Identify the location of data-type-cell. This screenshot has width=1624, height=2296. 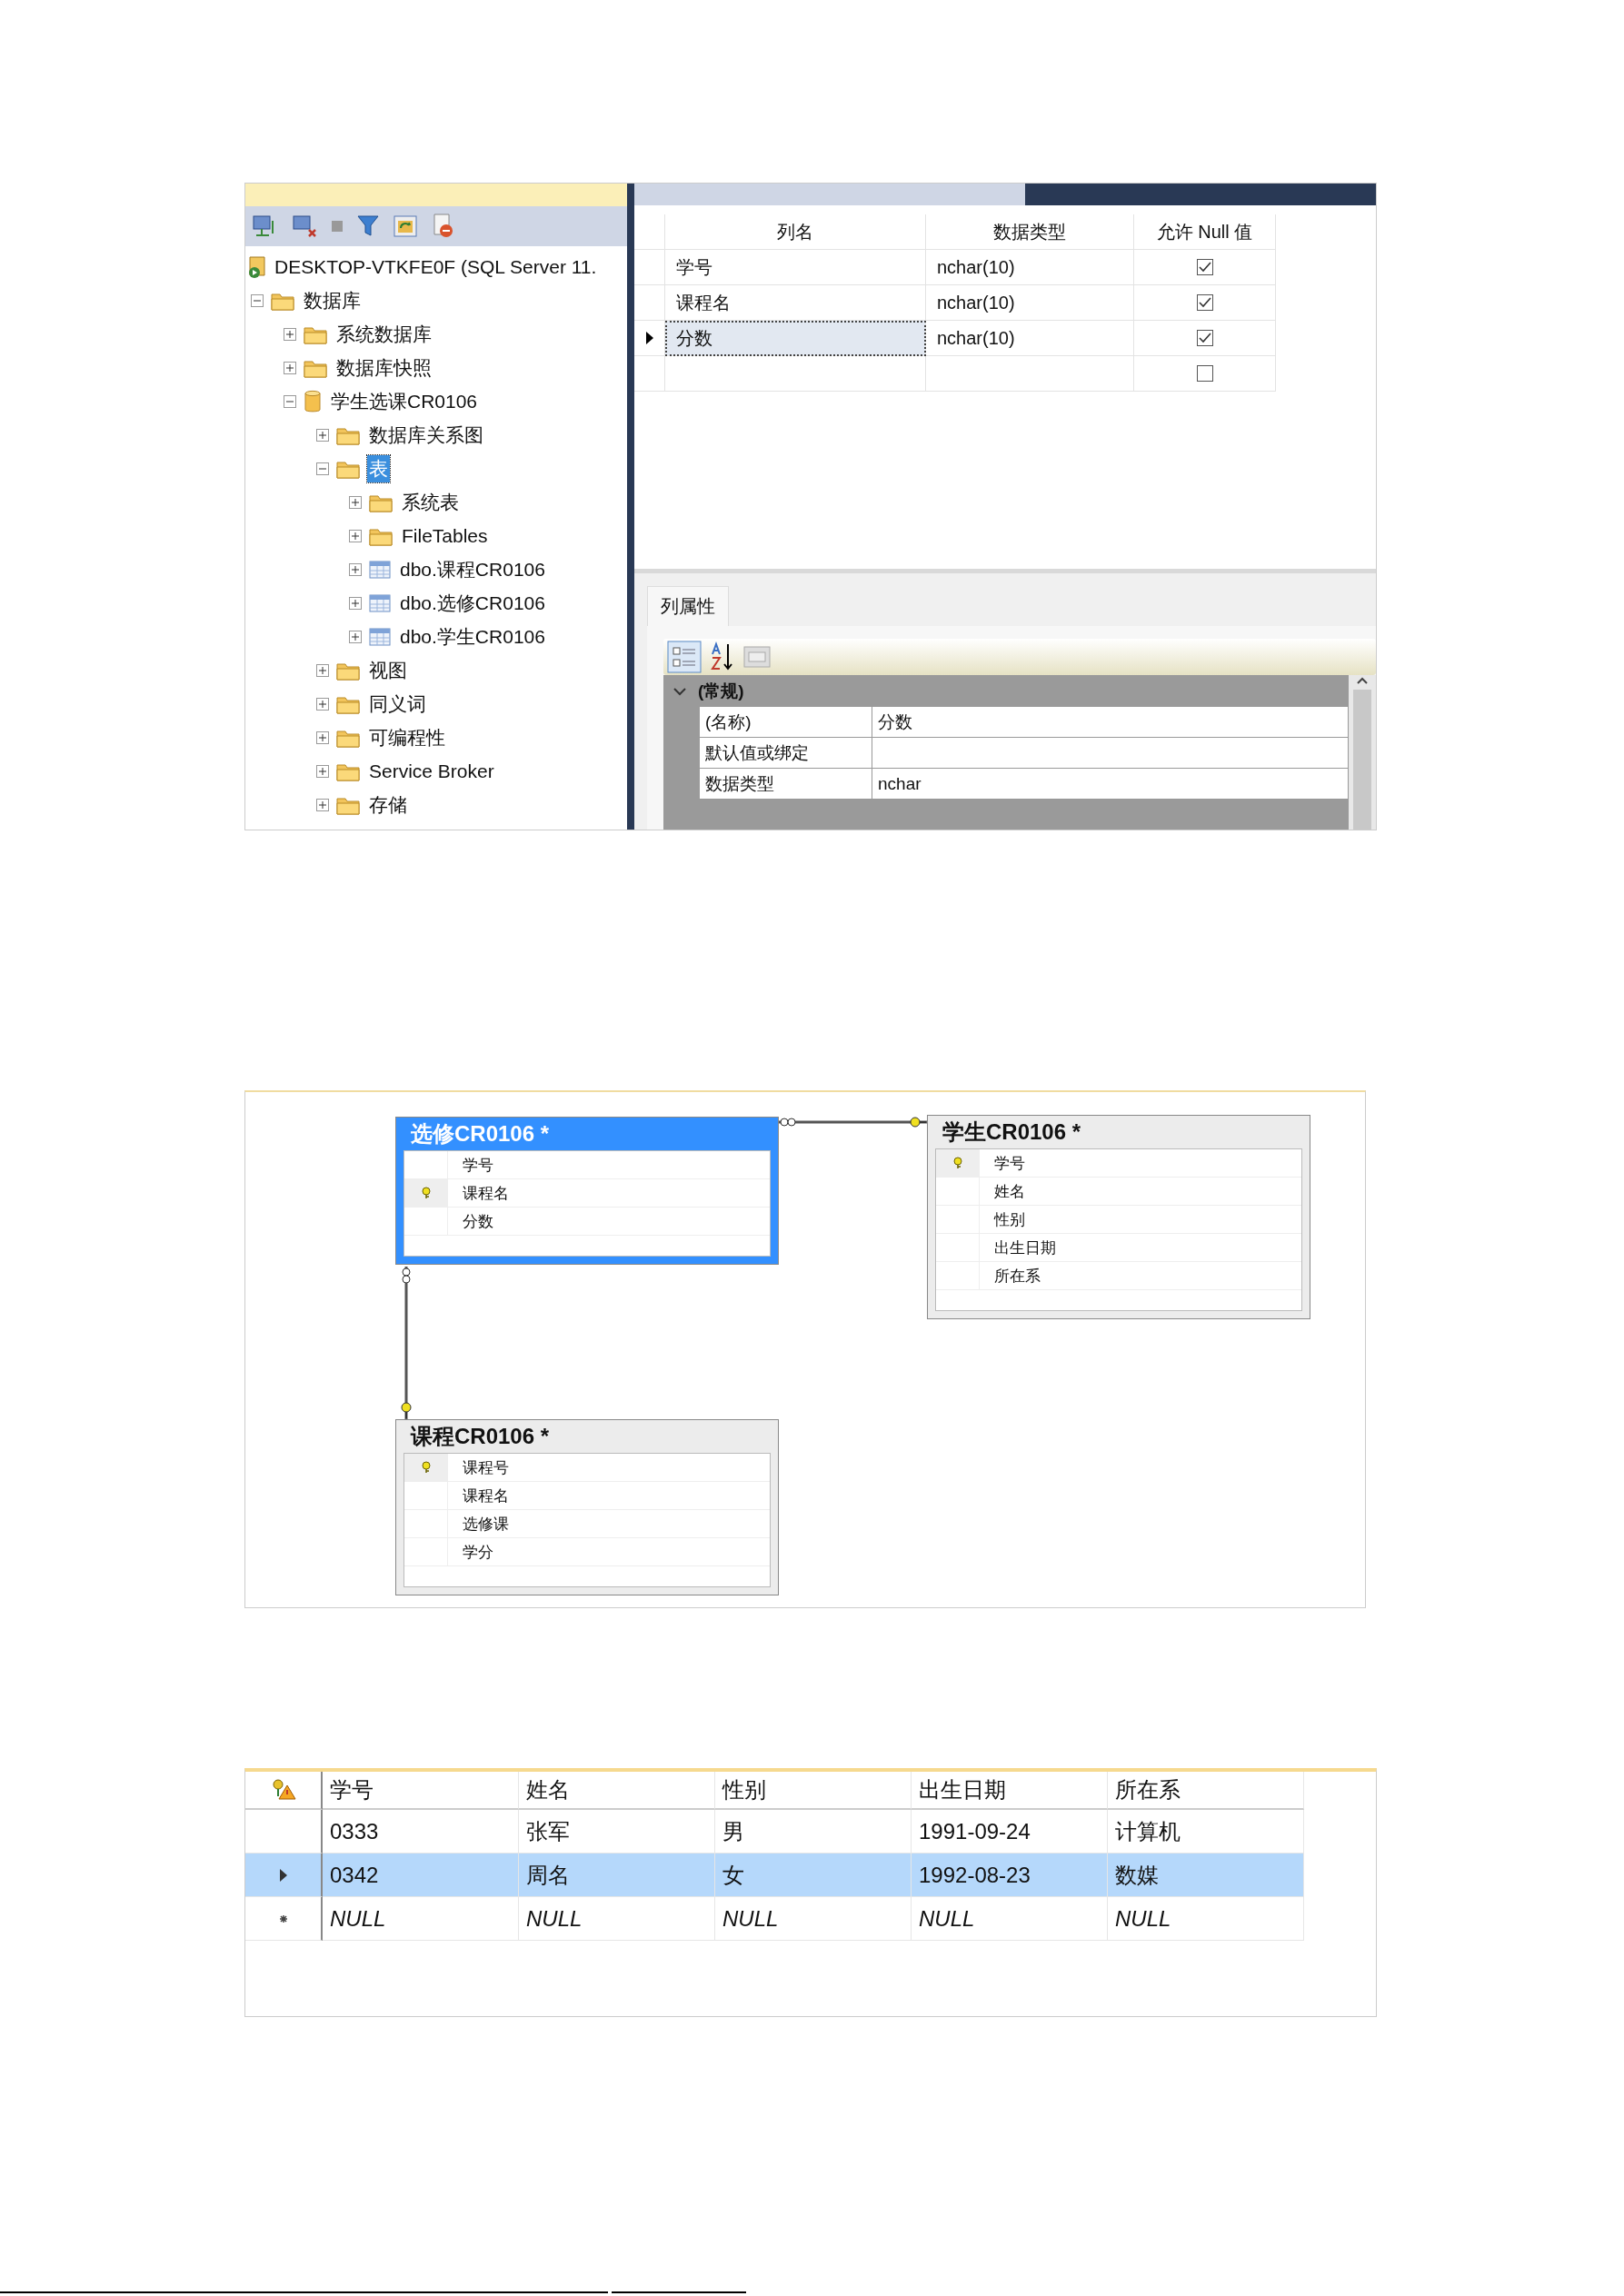
(1030, 374).